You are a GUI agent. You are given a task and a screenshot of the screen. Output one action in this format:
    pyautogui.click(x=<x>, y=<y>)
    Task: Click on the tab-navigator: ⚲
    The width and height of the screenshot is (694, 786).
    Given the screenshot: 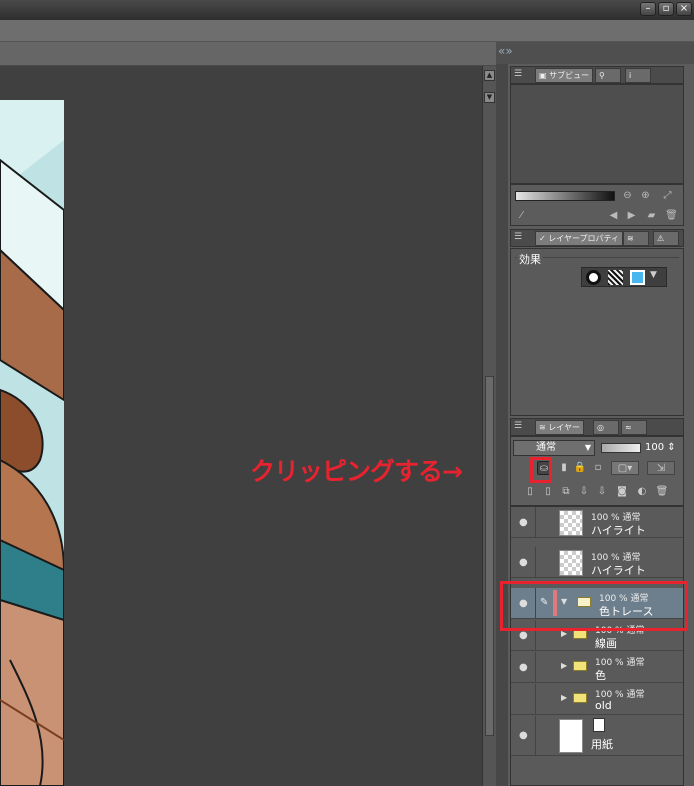 What is the action you would take?
    pyautogui.click(x=608, y=75)
    